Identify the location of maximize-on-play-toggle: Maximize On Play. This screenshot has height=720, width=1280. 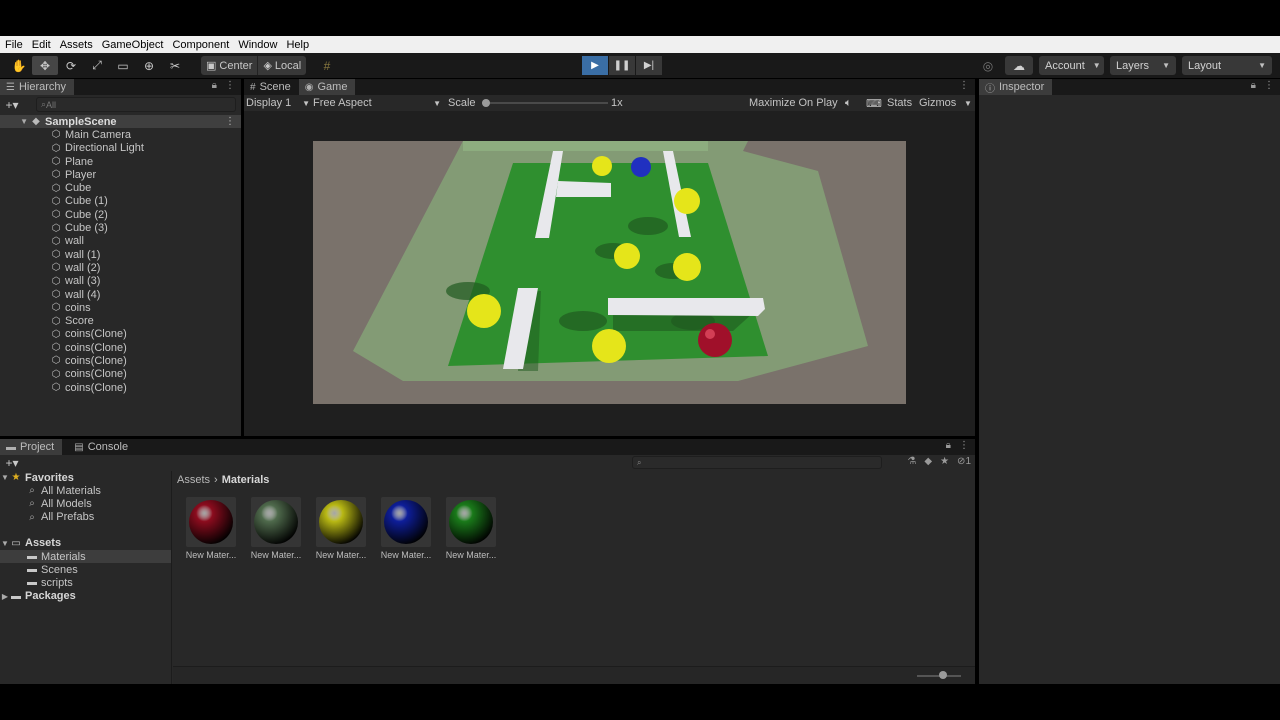
(793, 103).